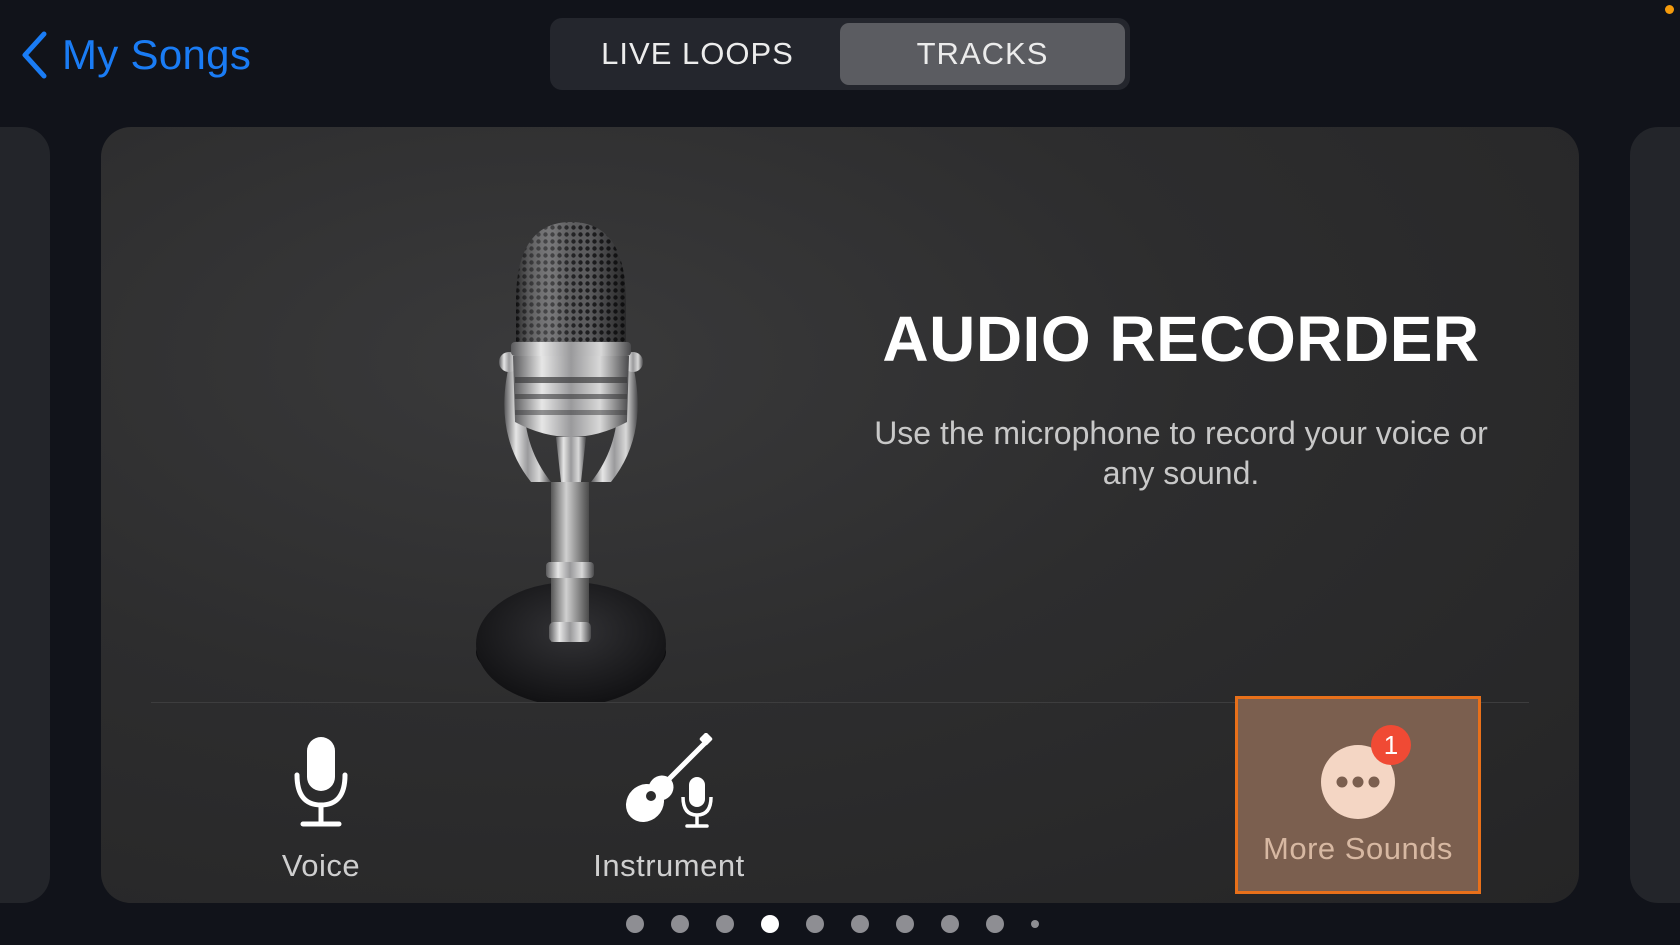 The image size is (1680, 945). I want to click on recording-indicator-dot, so click(1669, 9).